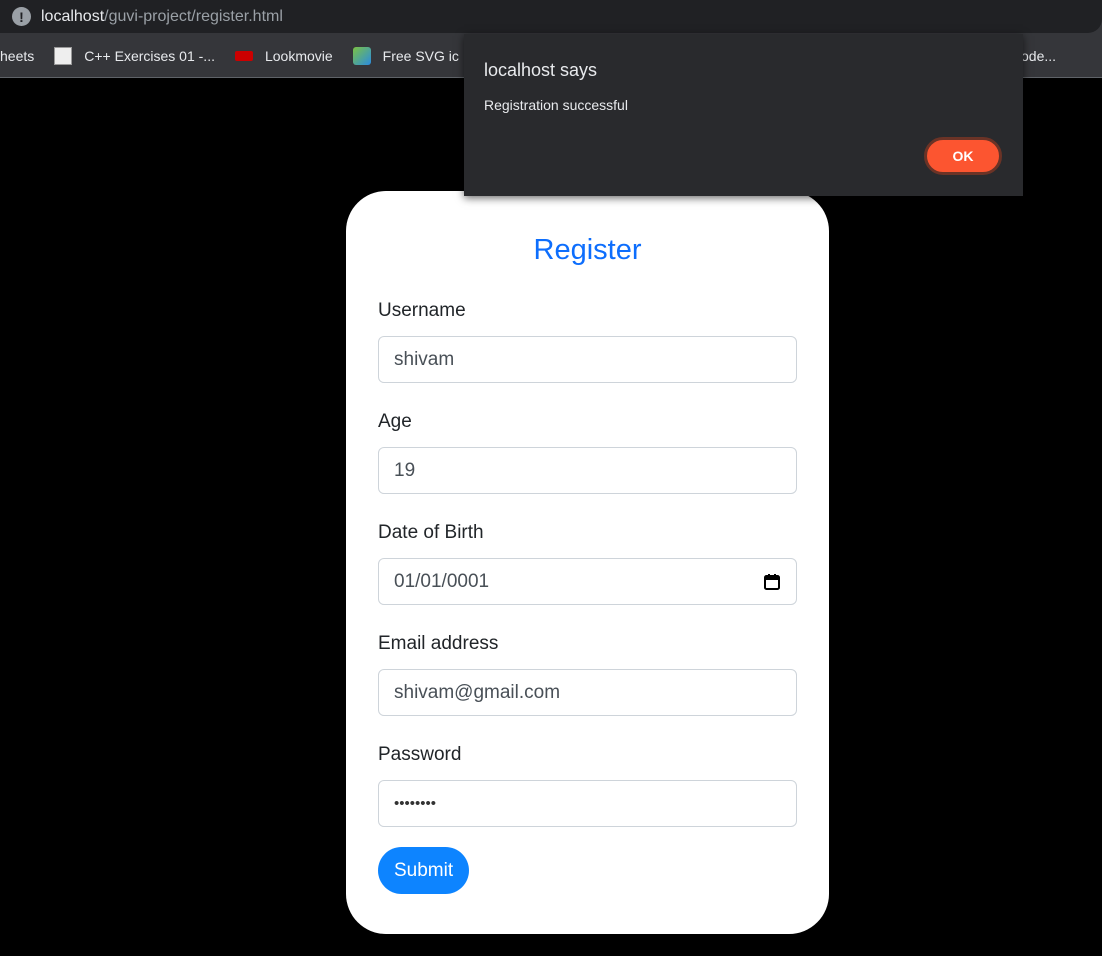 This screenshot has height=956, width=1102. What do you see at coordinates (422, 310) in the screenshot?
I see `username-label: Username` at bounding box center [422, 310].